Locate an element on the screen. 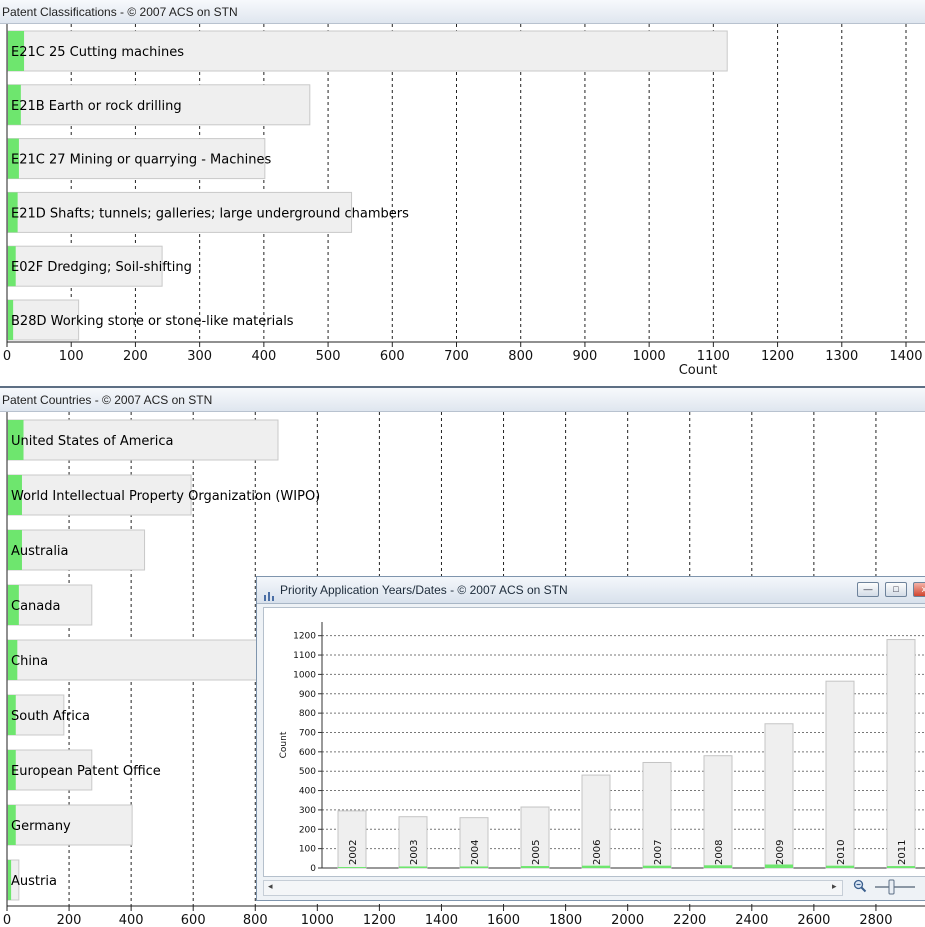  y-tick-label: 1200 is located at coordinates (304, 637).